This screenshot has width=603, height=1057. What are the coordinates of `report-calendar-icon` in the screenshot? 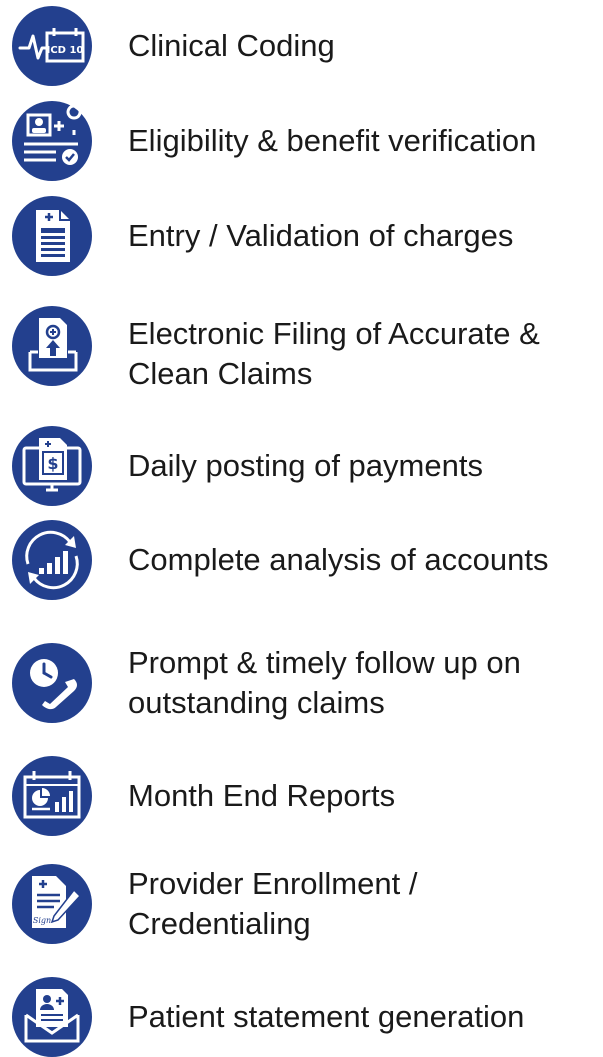 It's located at (52, 796).